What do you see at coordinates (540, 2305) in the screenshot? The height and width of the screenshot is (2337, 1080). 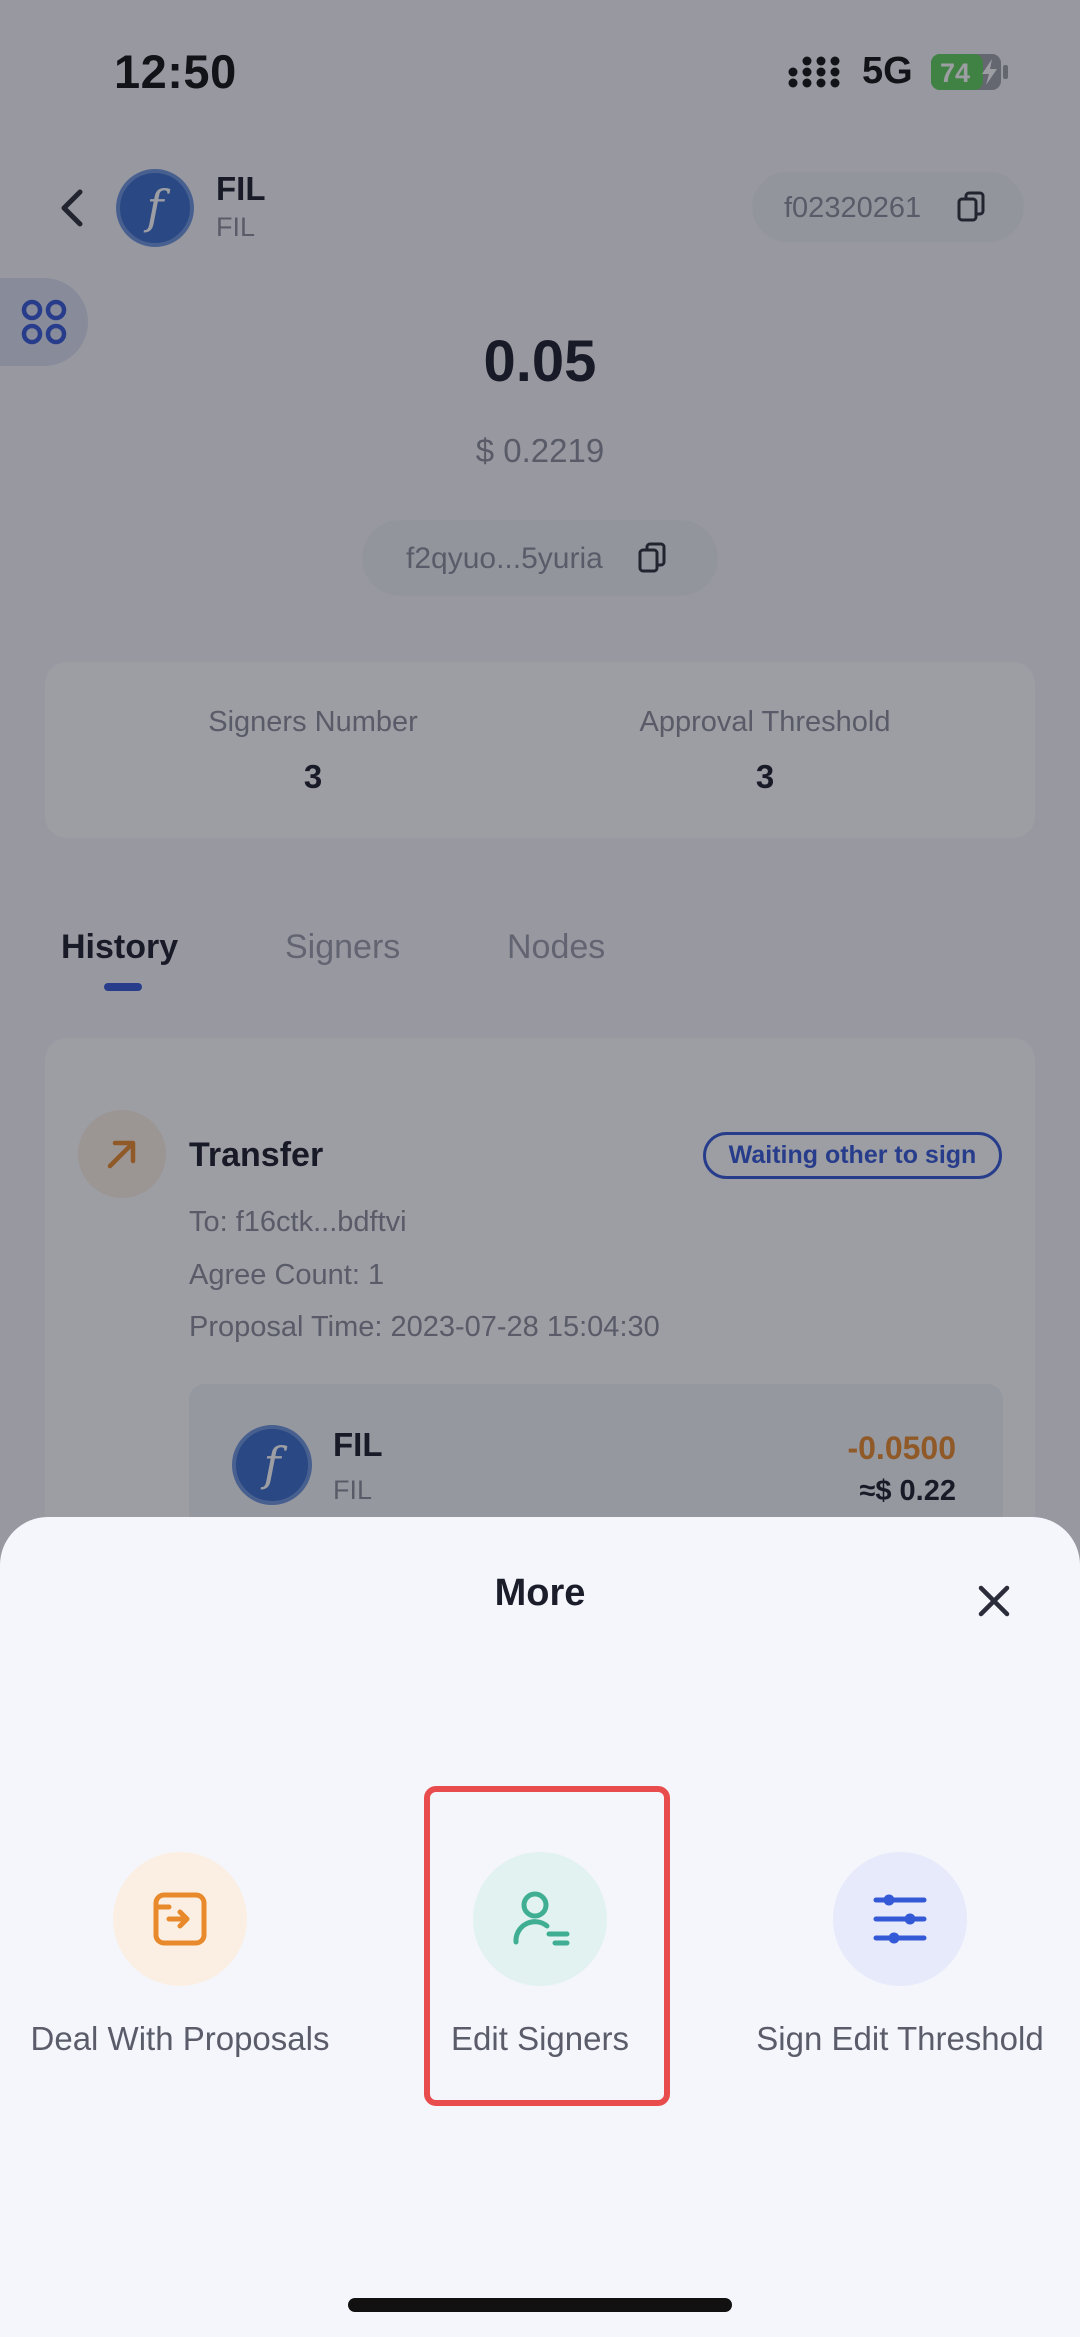 I see `home-indicator` at bounding box center [540, 2305].